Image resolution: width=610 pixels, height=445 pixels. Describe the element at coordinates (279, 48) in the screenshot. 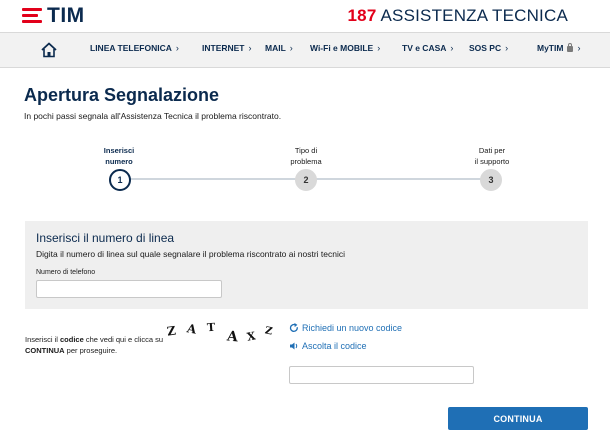

I see `nav-item-mail: MAIL ›` at that location.